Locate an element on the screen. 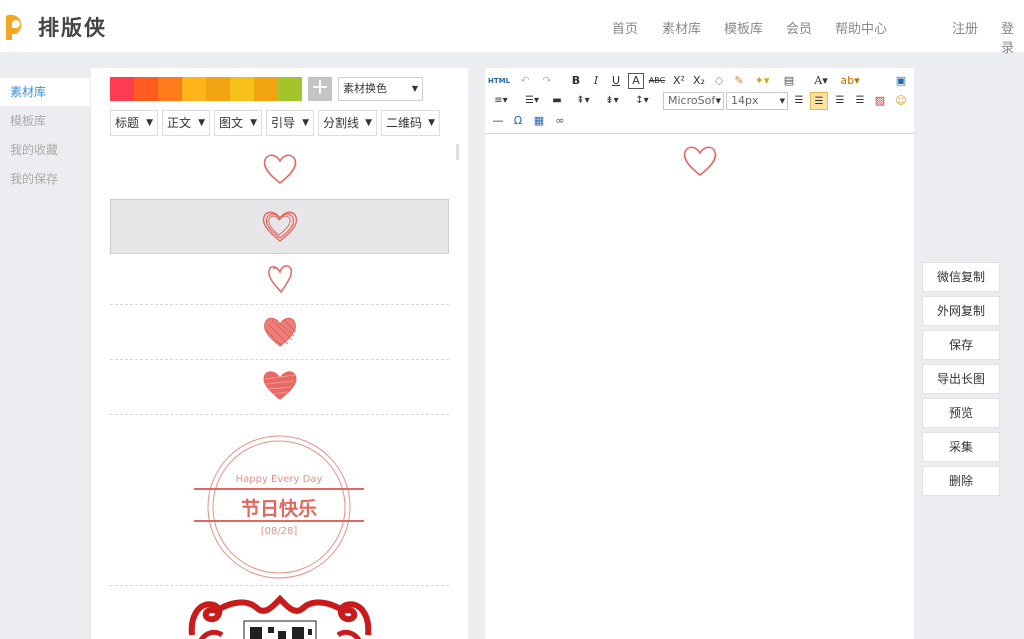 The image size is (1024, 639). material-heart-crayon is located at coordinates (279, 388).